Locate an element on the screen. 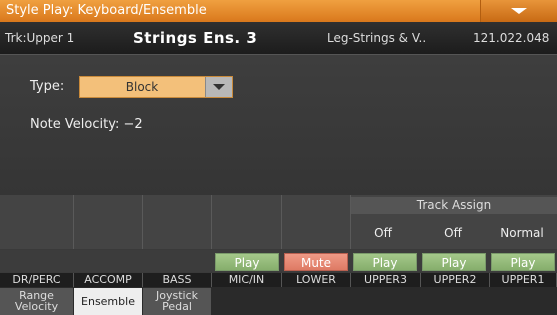  track-name-lower: LOWER is located at coordinates (316, 280).